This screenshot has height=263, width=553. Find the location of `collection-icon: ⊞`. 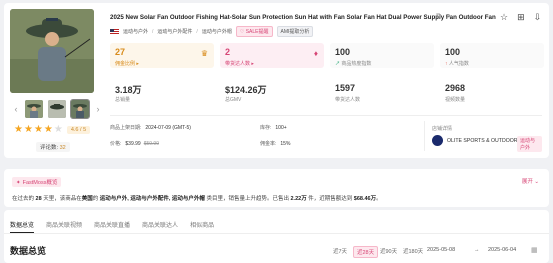

collection-icon: ⊞ is located at coordinates (521, 17).